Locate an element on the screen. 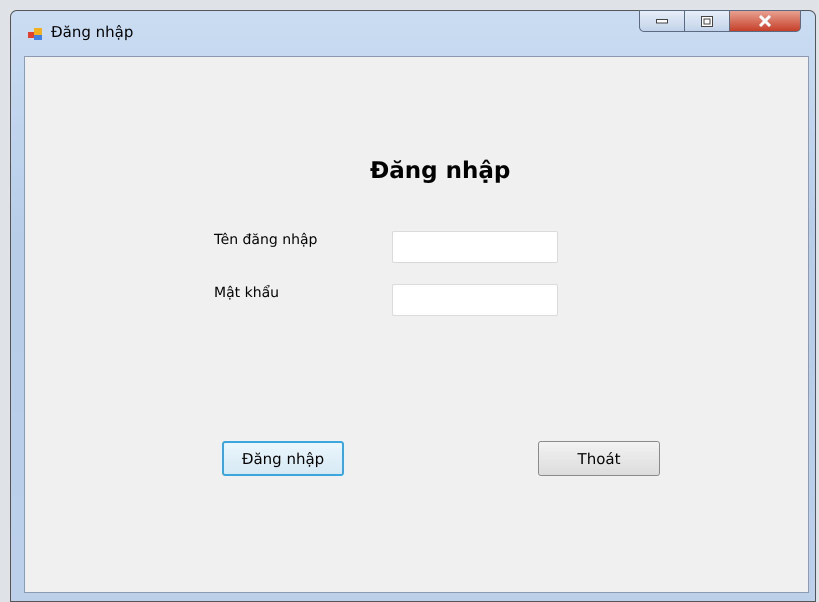  app-icon is located at coordinates (35, 34).